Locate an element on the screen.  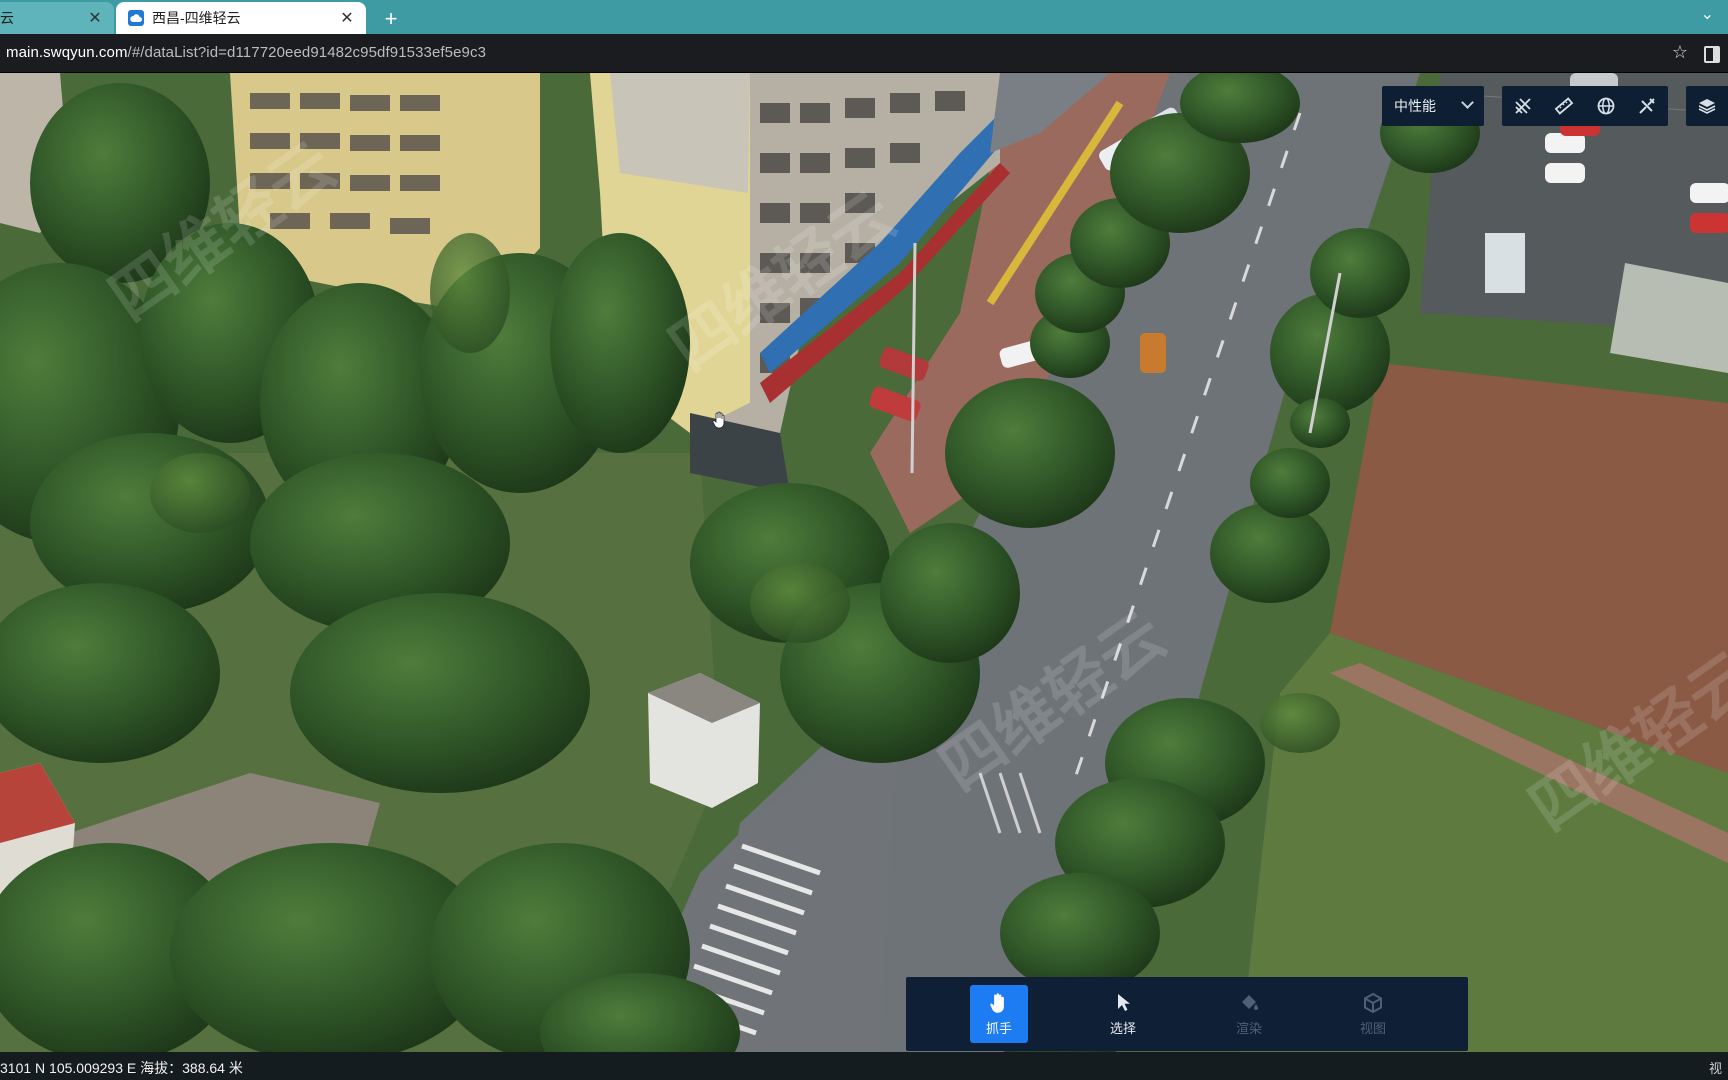
chevron-down-icon is located at coordinates (1467, 102).